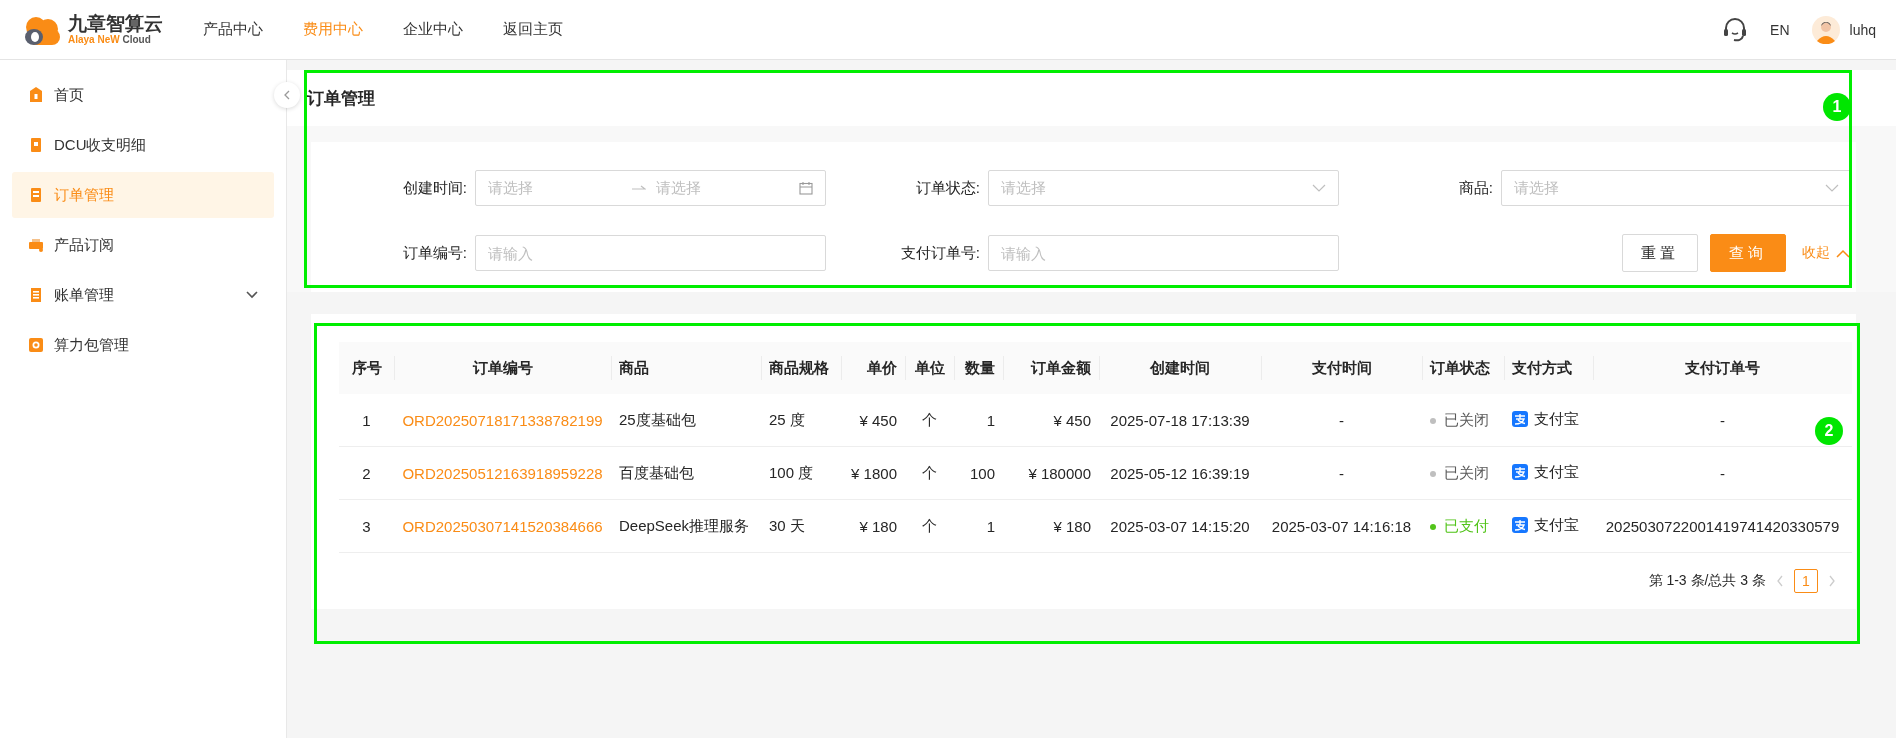 The width and height of the screenshot is (1896, 738). What do you see at coordinates (341, 98) in the screenshot?
I see `page-title: 订单管理` at bounding box center [341, 98].